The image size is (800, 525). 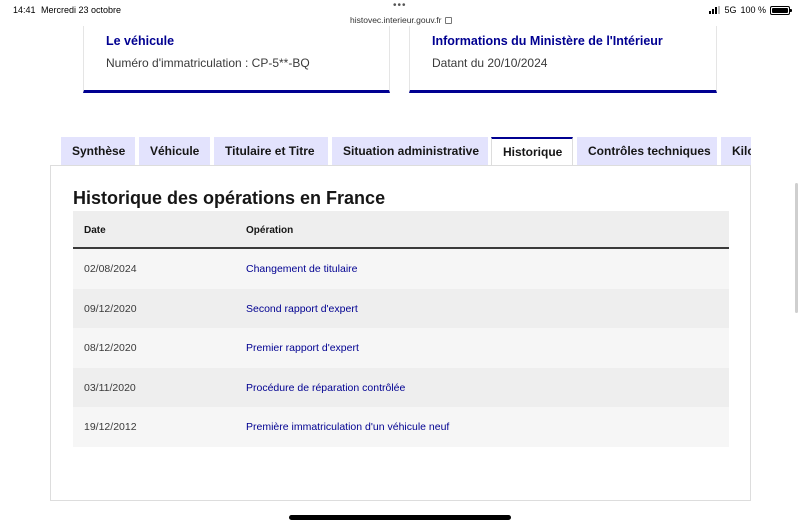 What do you see at coordinates (400, 517) in the screenshot?
I see `home-indicator` at bounding box center [400, 517].